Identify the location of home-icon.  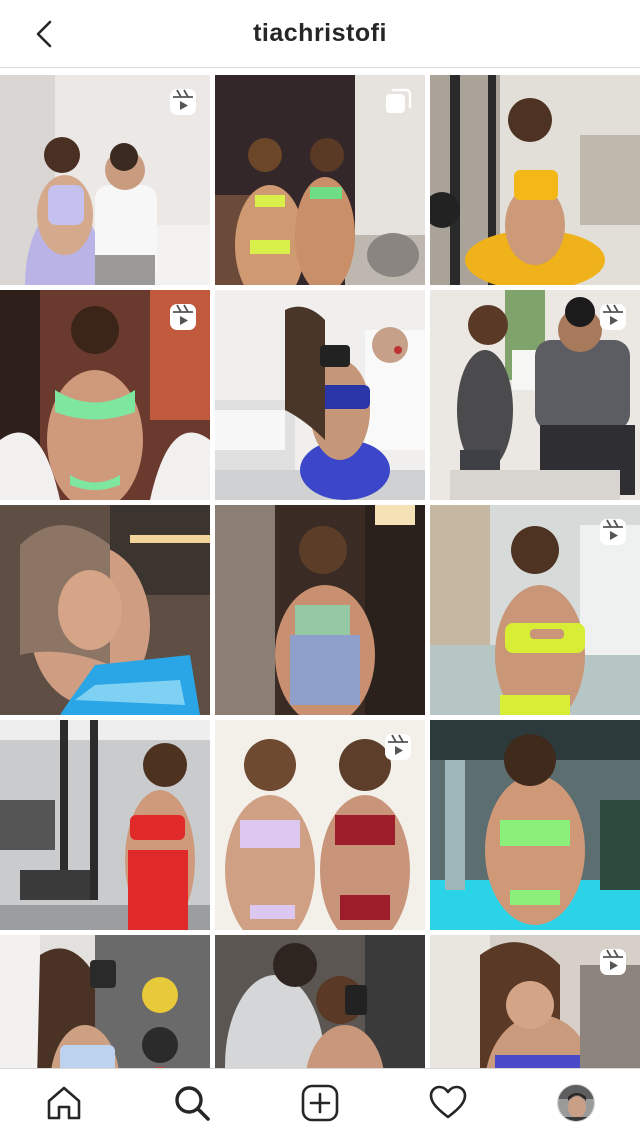
(64, 1103).